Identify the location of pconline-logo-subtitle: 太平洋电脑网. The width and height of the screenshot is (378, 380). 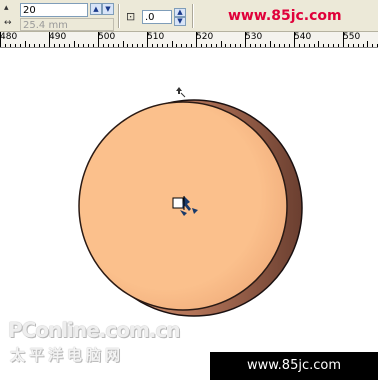
(67, 355).